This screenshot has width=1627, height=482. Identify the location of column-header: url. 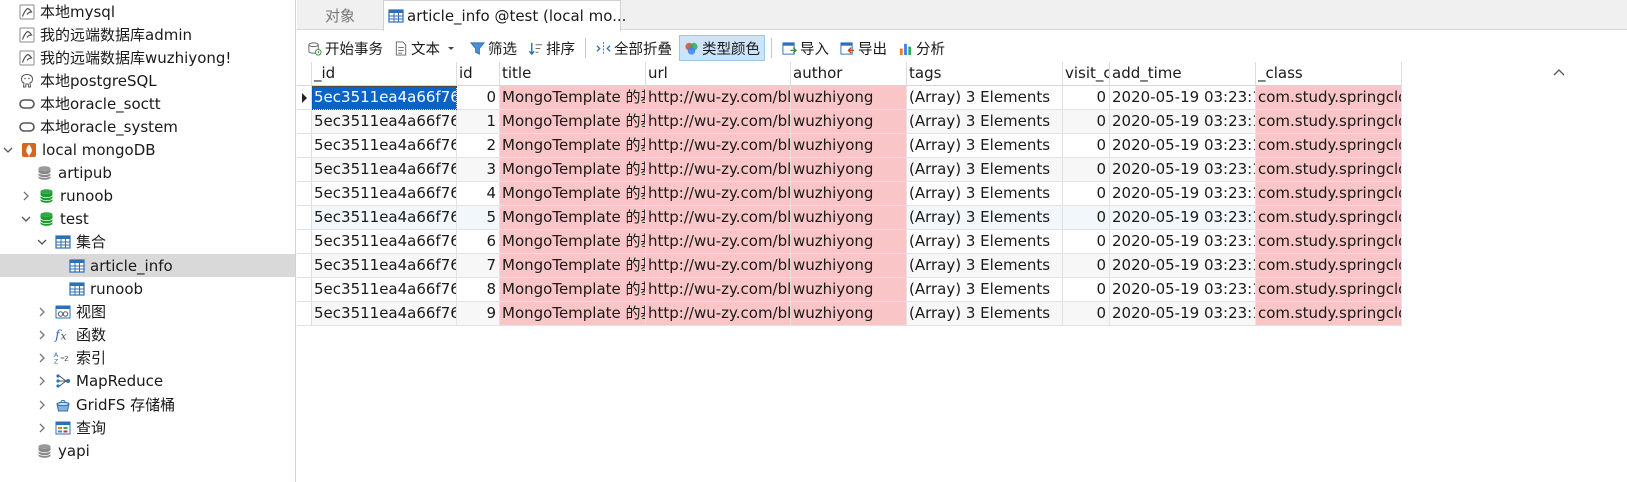
(718, 74).